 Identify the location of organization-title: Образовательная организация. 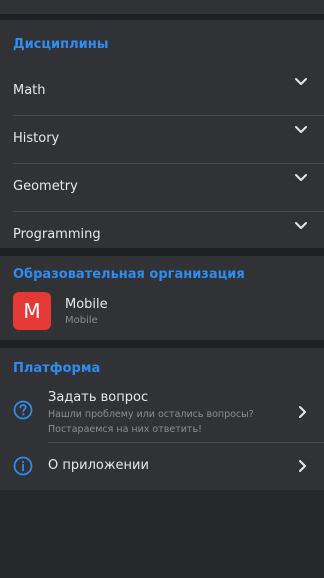
(129, 274).